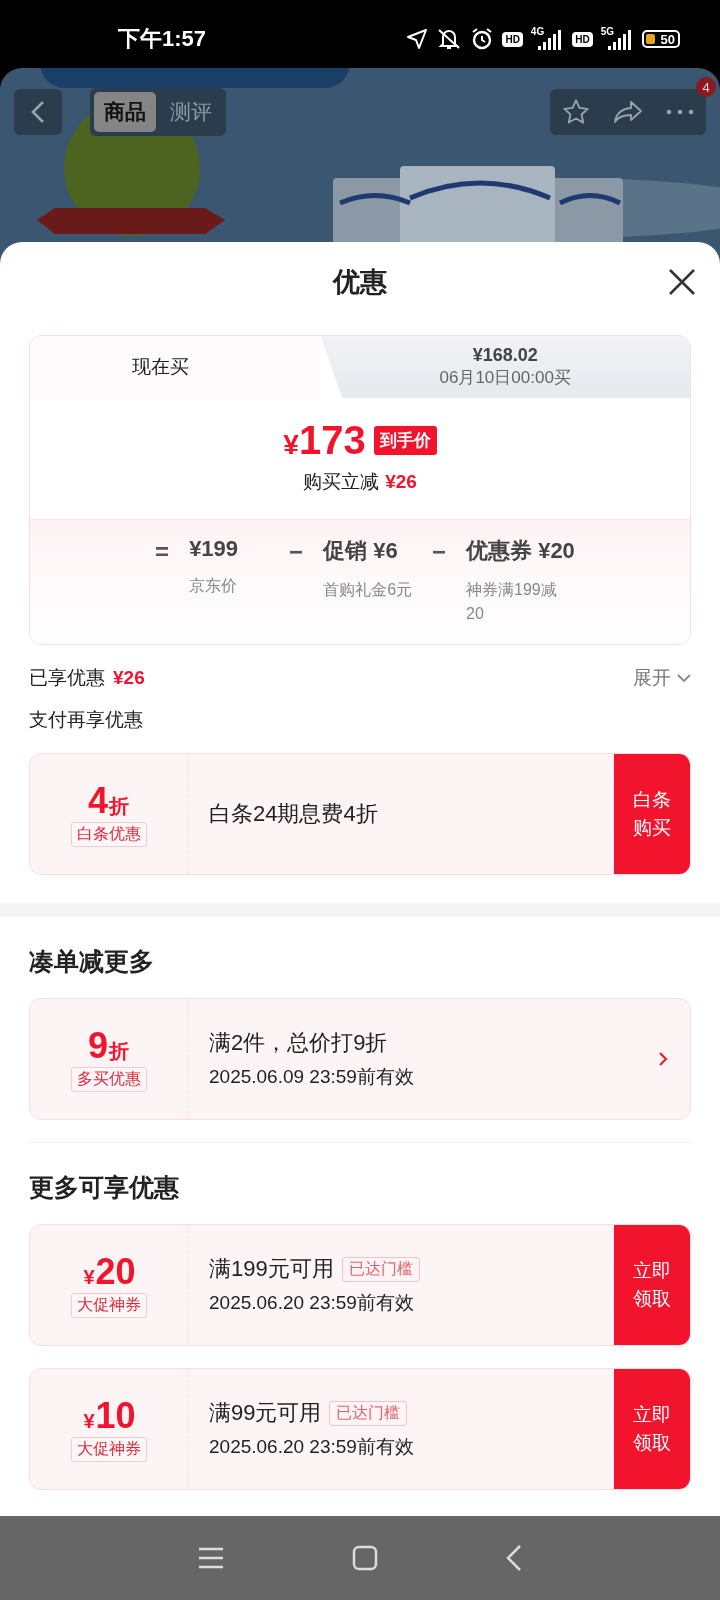  I want to click on section-title: 凑单减更多, so click(92, 961).